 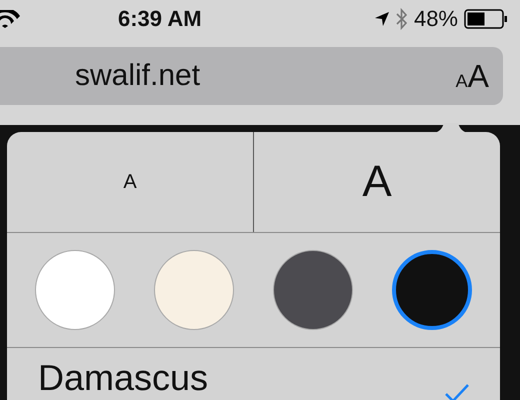 What do you see at coordinates (402, 19) in the screenshot?
I see `bluetooth-icon` at bounding box center [402, 19].